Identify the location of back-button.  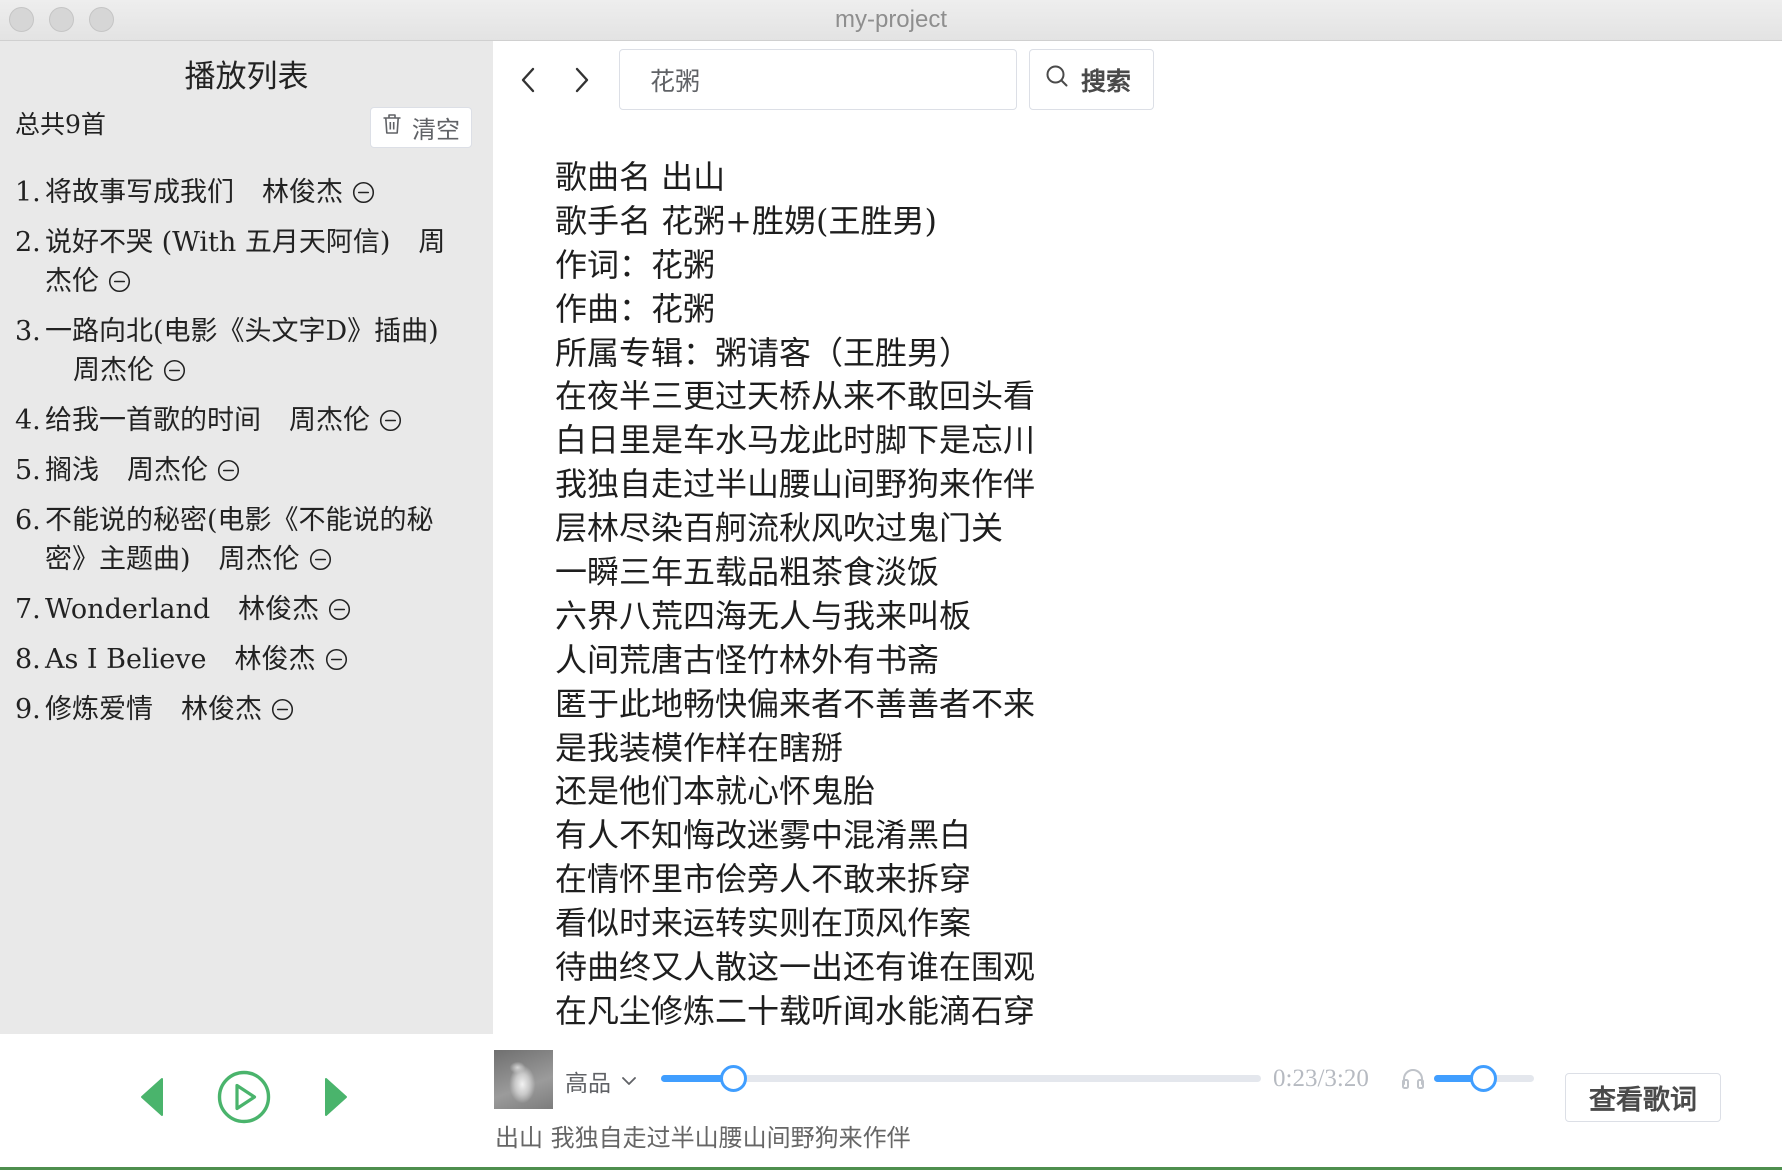
(528, 80).